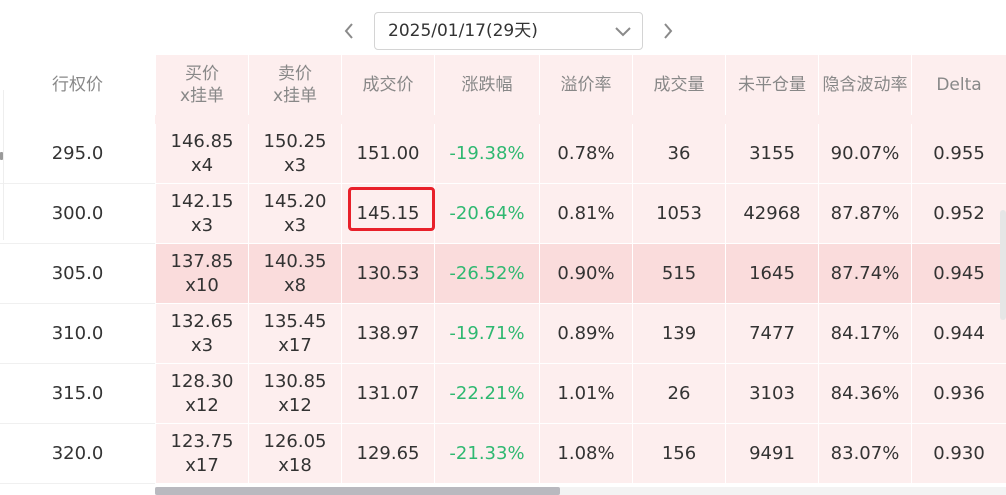 The height and width of the screenshot is (495, 1006). What do you see at coordinates (387, 85) in the screenshot?
I see `column-header-last-price: 成交价` at bounding box center [387, 85].